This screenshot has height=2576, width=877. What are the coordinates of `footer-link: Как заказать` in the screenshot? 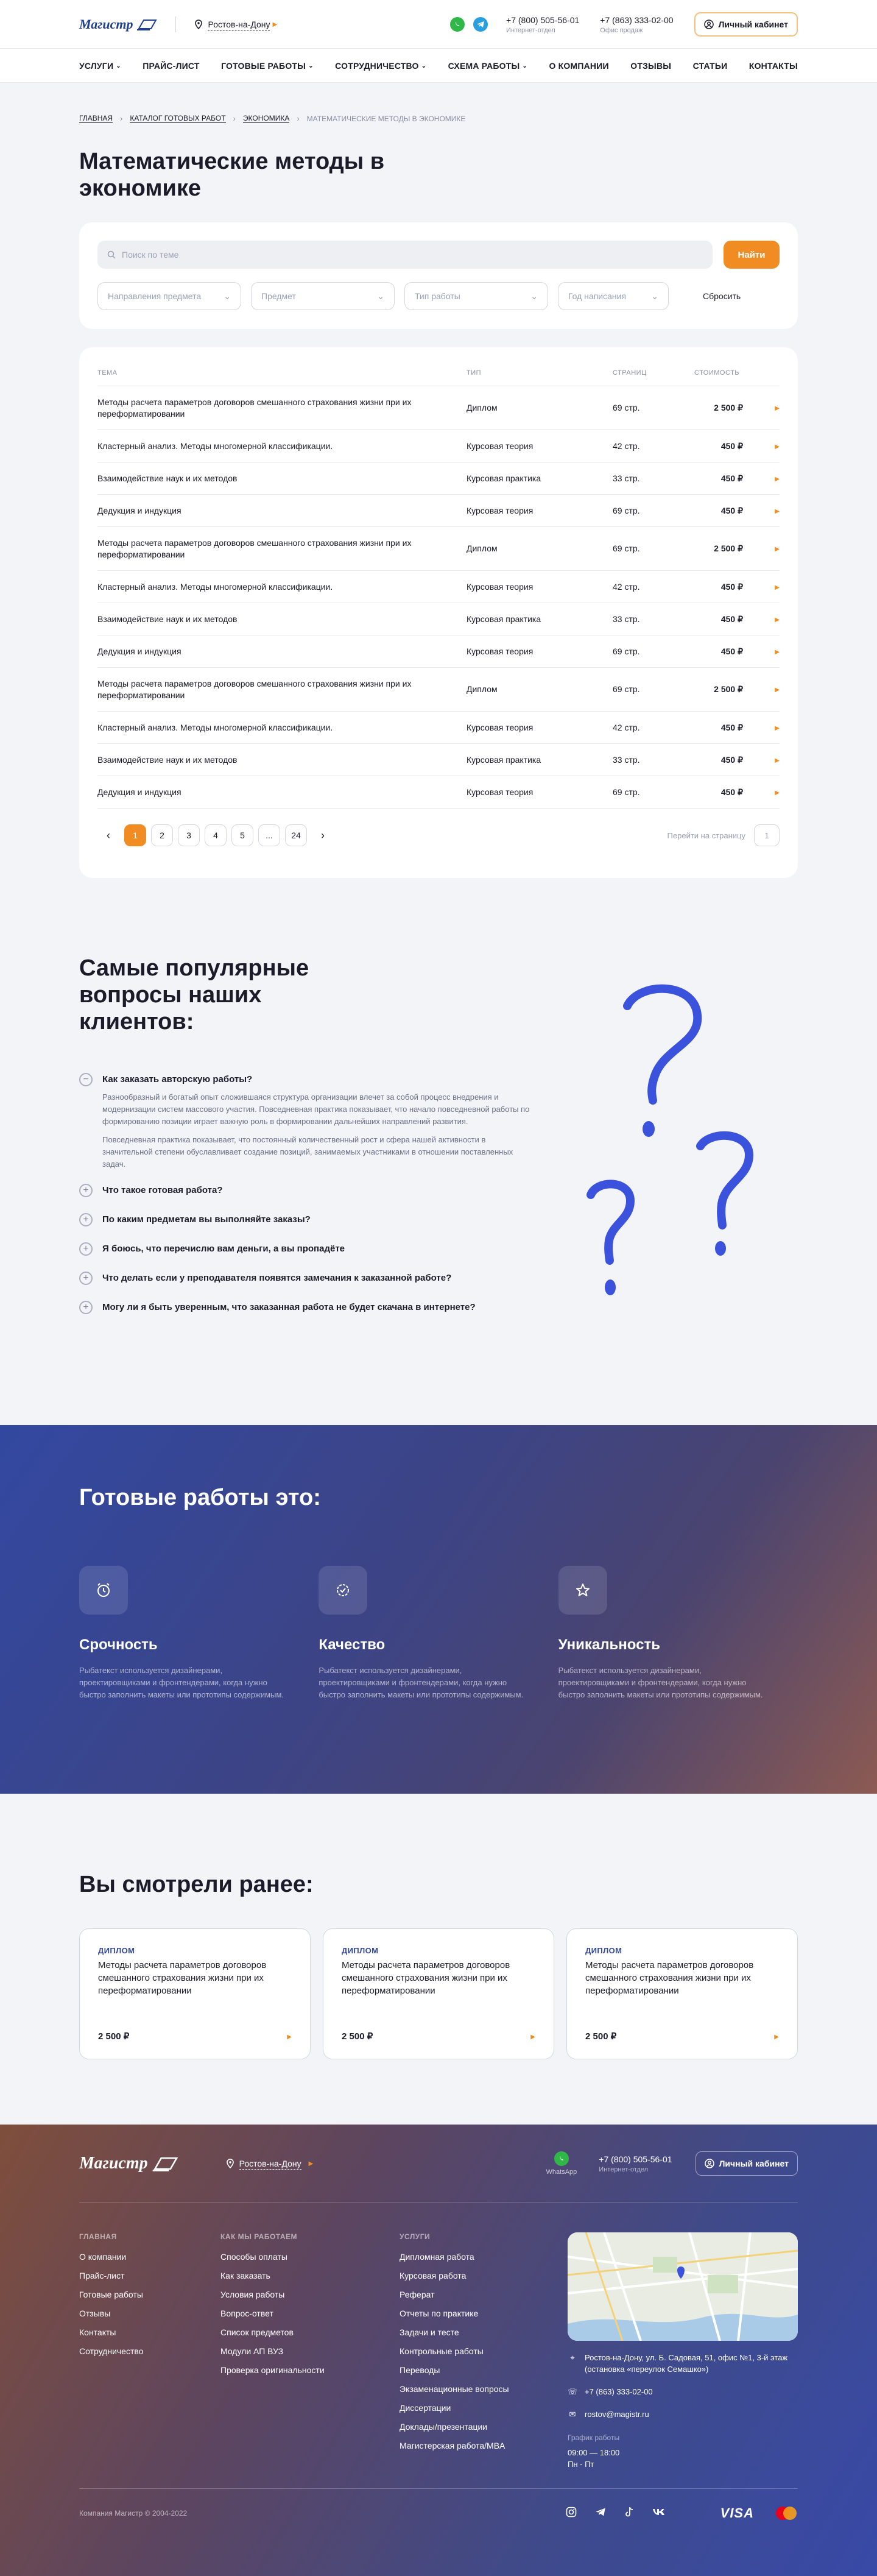 It's located at (310, 2276).